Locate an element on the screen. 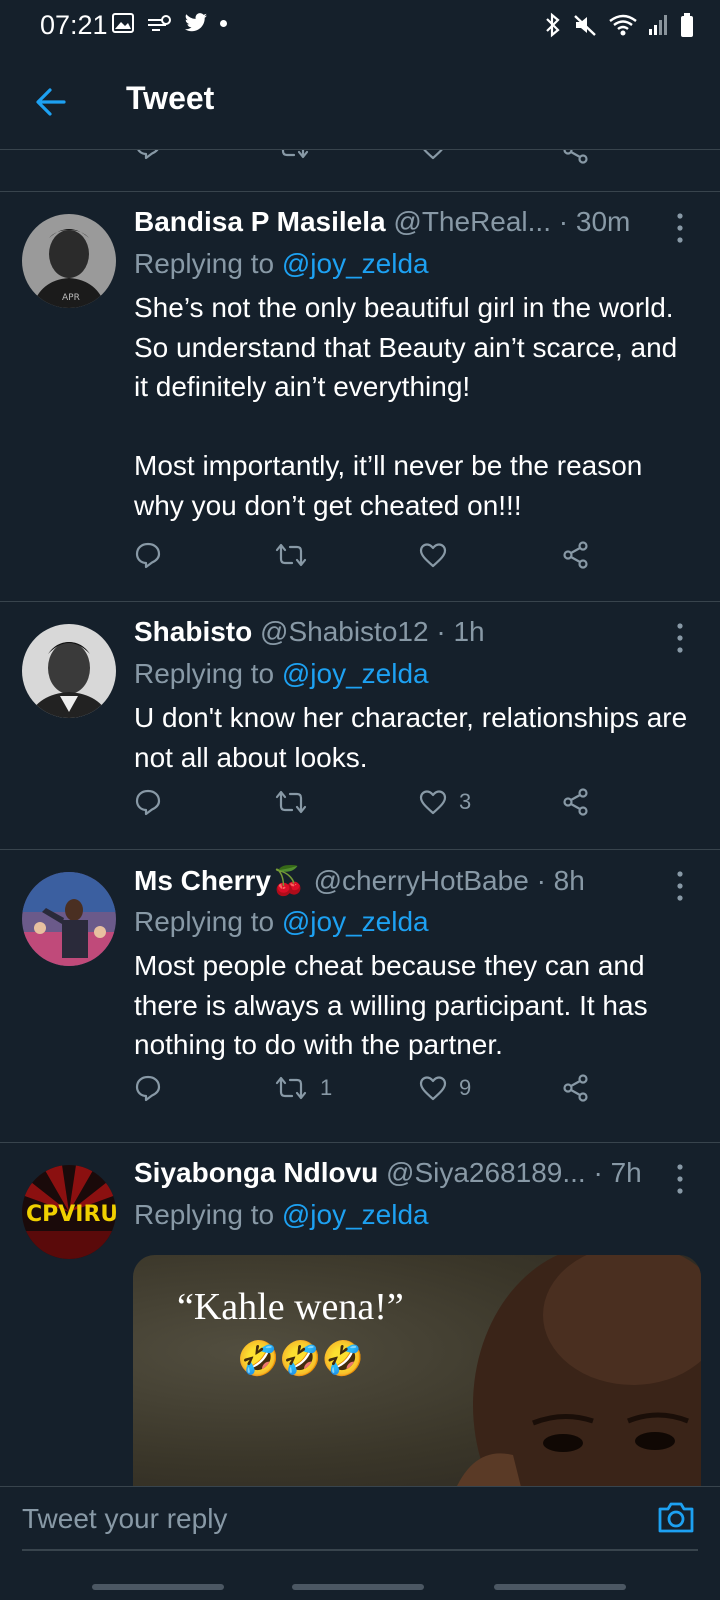  svg-text: APR is located at coordinates (71, 298).